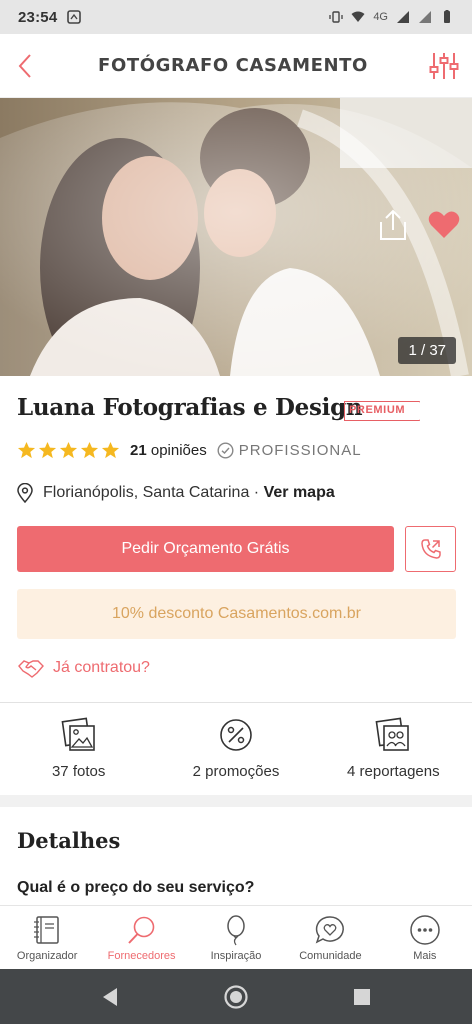 Image resolution: width=472 pixels, height=1024 pixels. I want to click on already-hired-label: Já contratou?, so click(101, 667).